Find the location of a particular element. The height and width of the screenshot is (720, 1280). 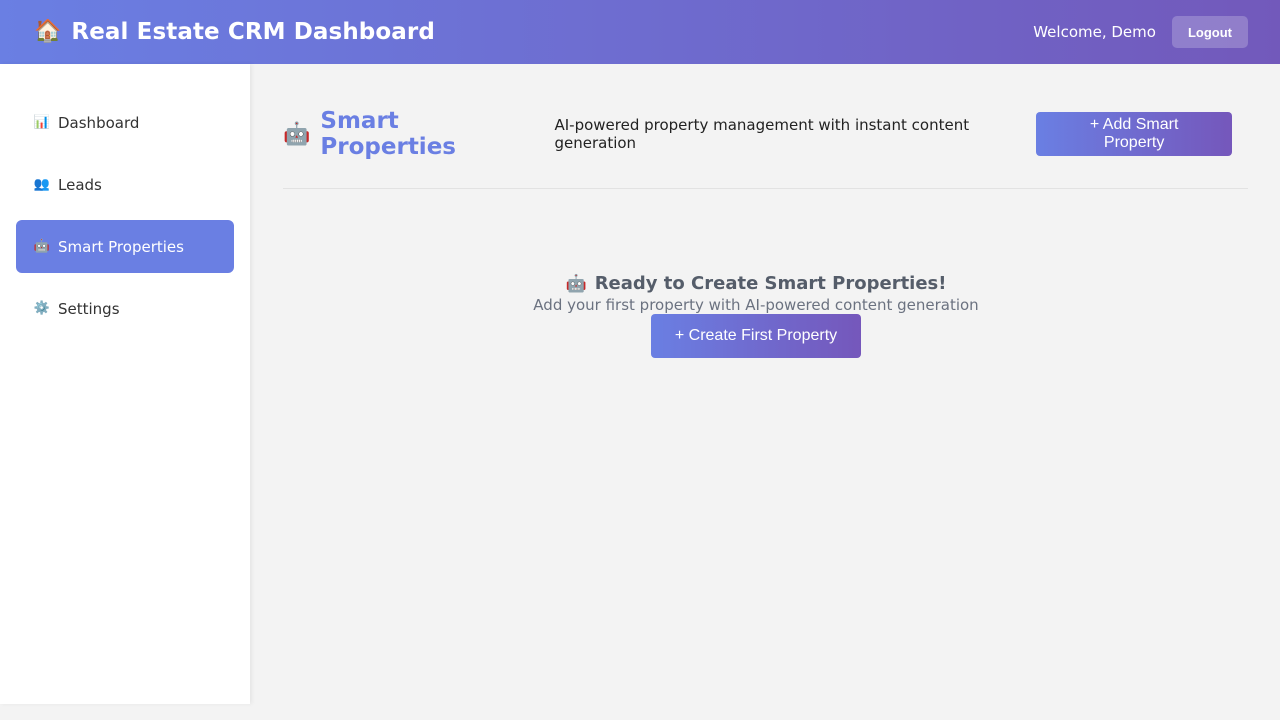

header-user-area: Welcome, Demo Logout is located at coordinates (1140, 32).